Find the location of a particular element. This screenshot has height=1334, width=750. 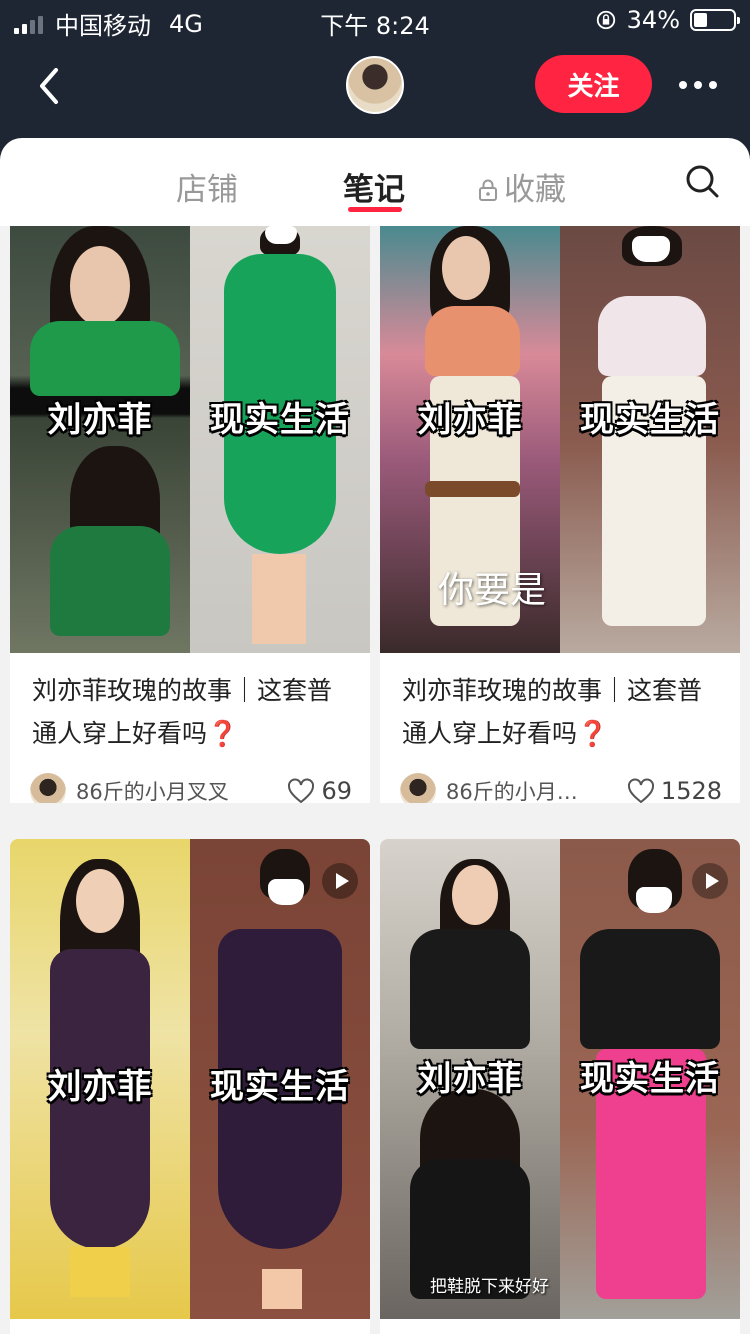

battery-percent: 34% is located at coordinates (653, 20).